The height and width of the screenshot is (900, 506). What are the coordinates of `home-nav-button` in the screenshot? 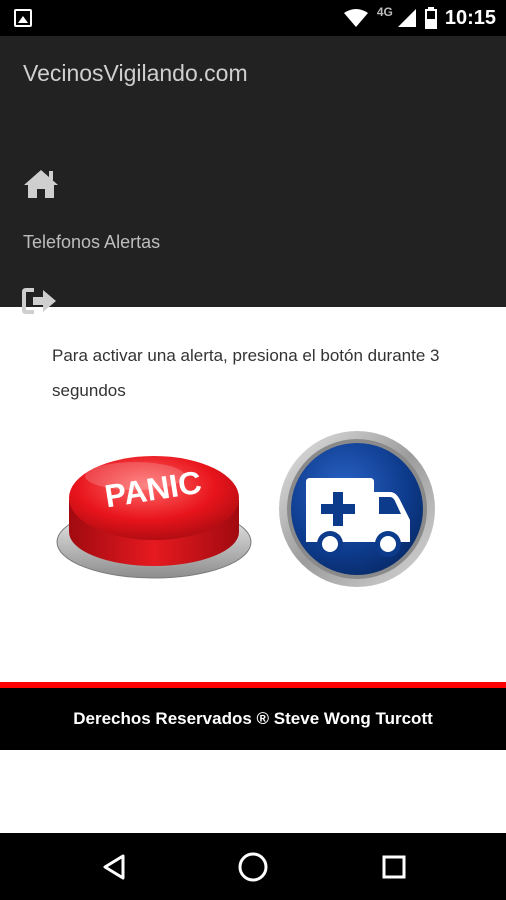 It's located at (253, 867).